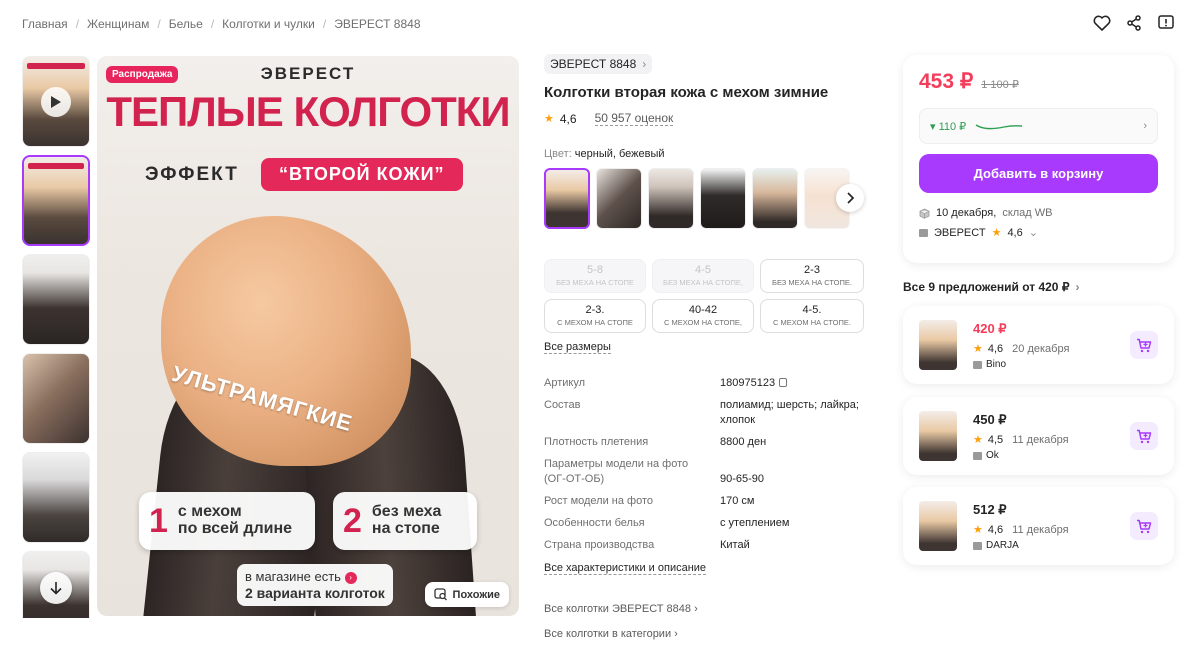  What do you see at coordinates (783, 382) in the screenshot?
I see `copy-icon` at bounding box center [783, 382].